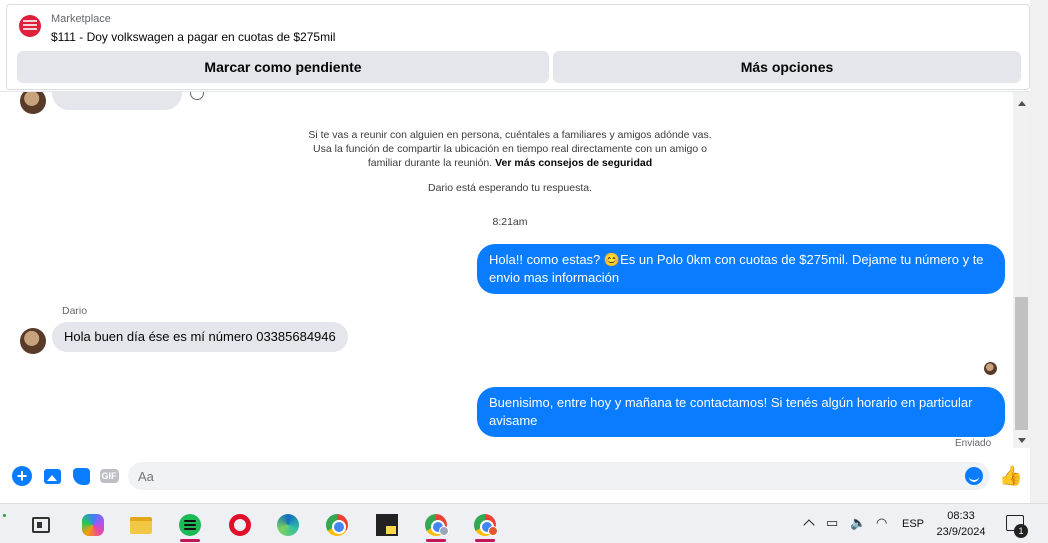  I want to click on weather-indicator, so click(4, 515).